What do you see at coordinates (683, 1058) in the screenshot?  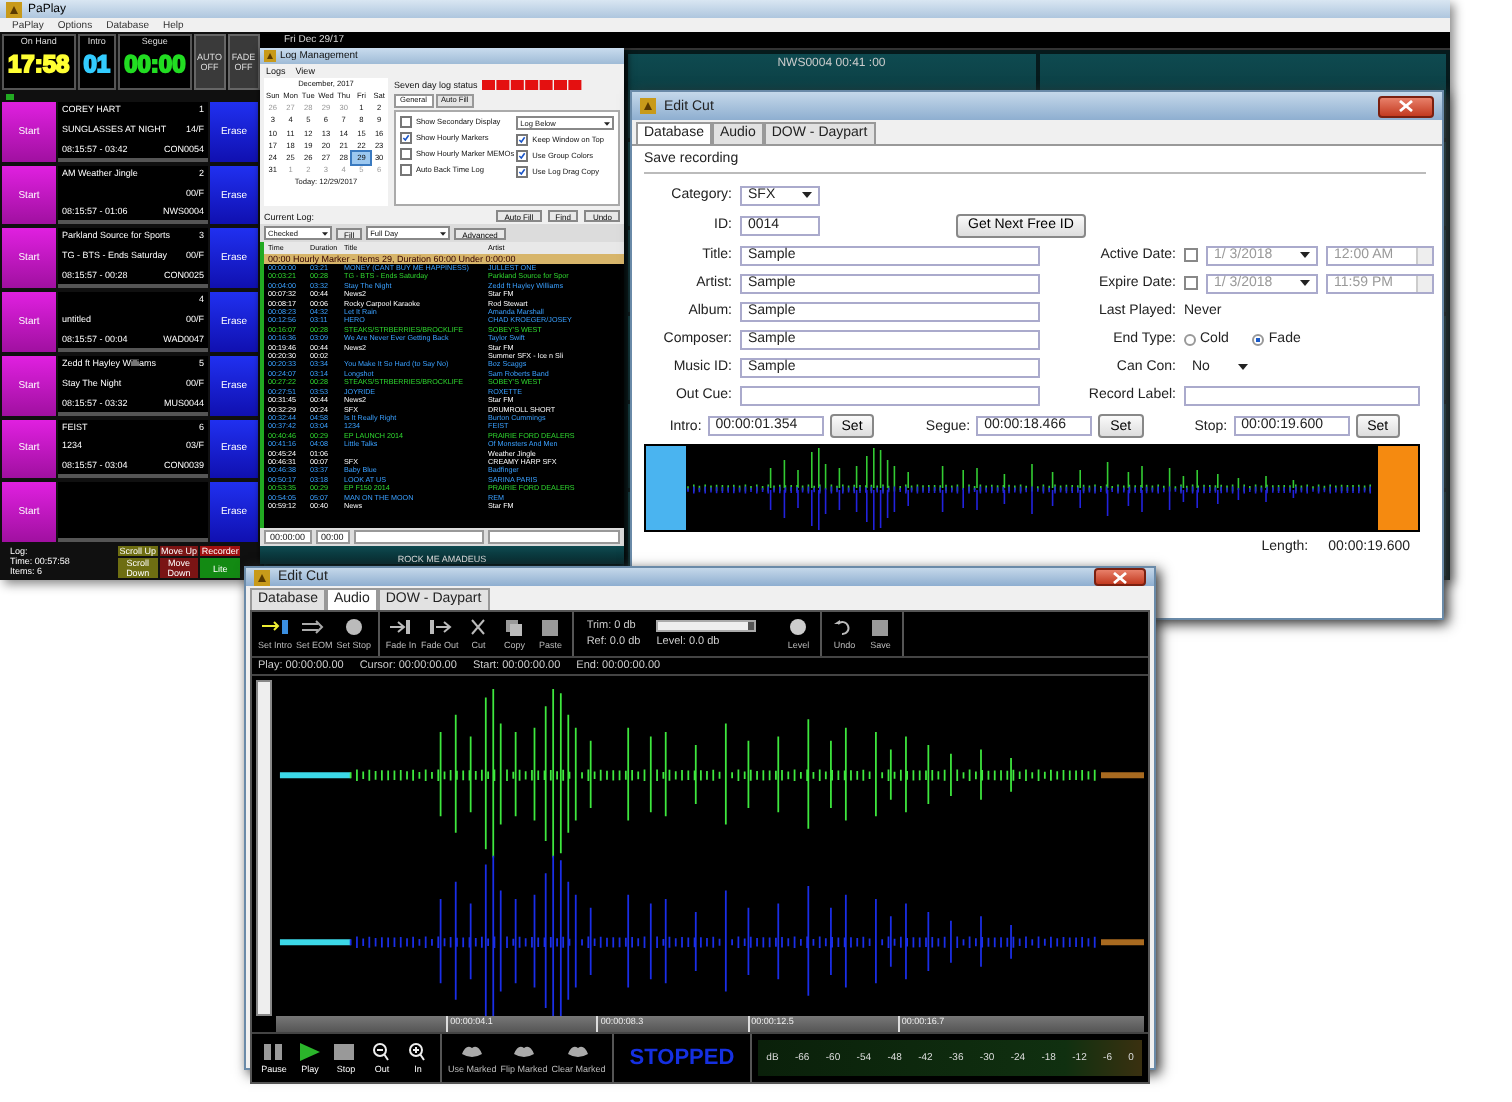 I see `status-display: STOPPED` at bounding box center [683, 1058].